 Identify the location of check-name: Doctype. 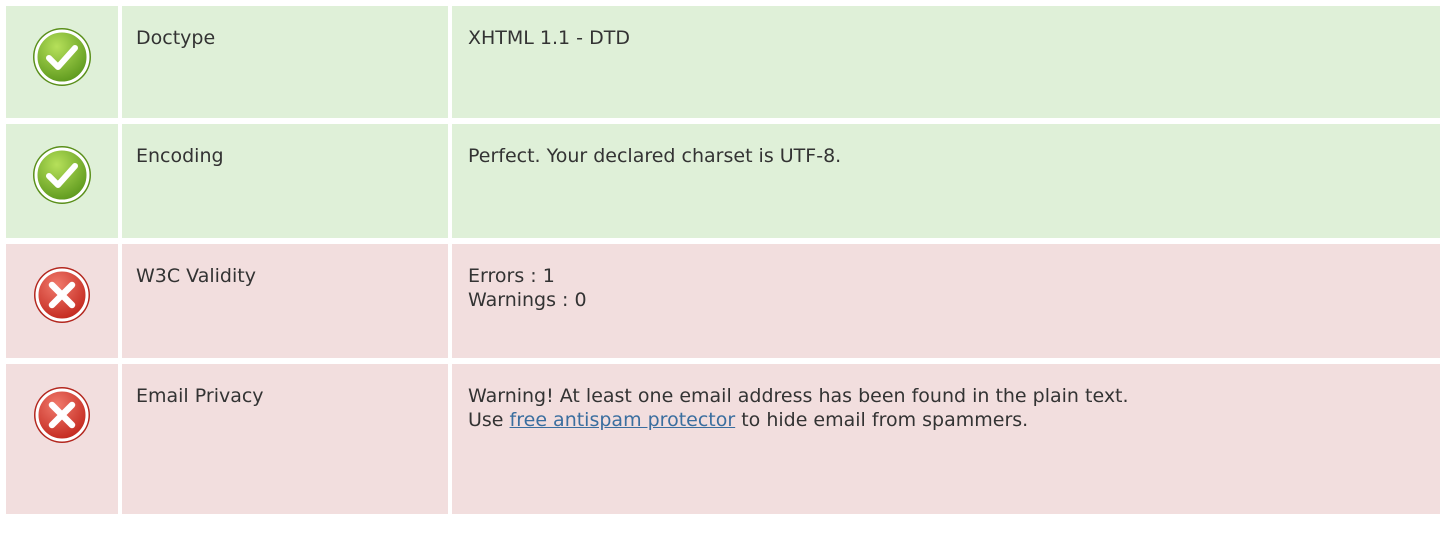
(287, 62).